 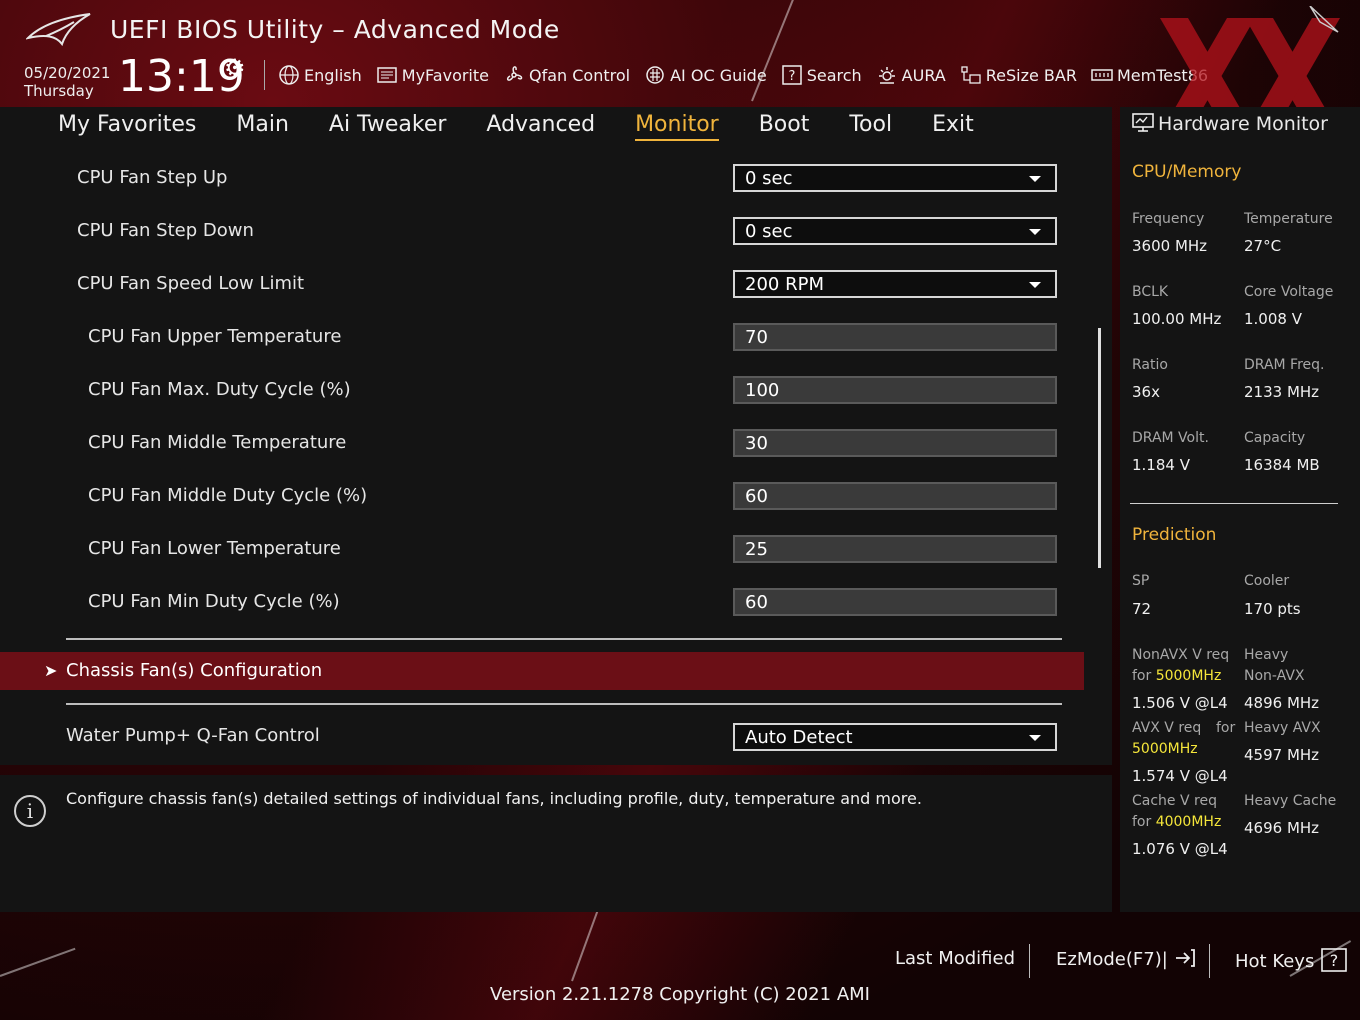 I want to click on hw-value: 4896 MHz, so click(x=1282, y=703).